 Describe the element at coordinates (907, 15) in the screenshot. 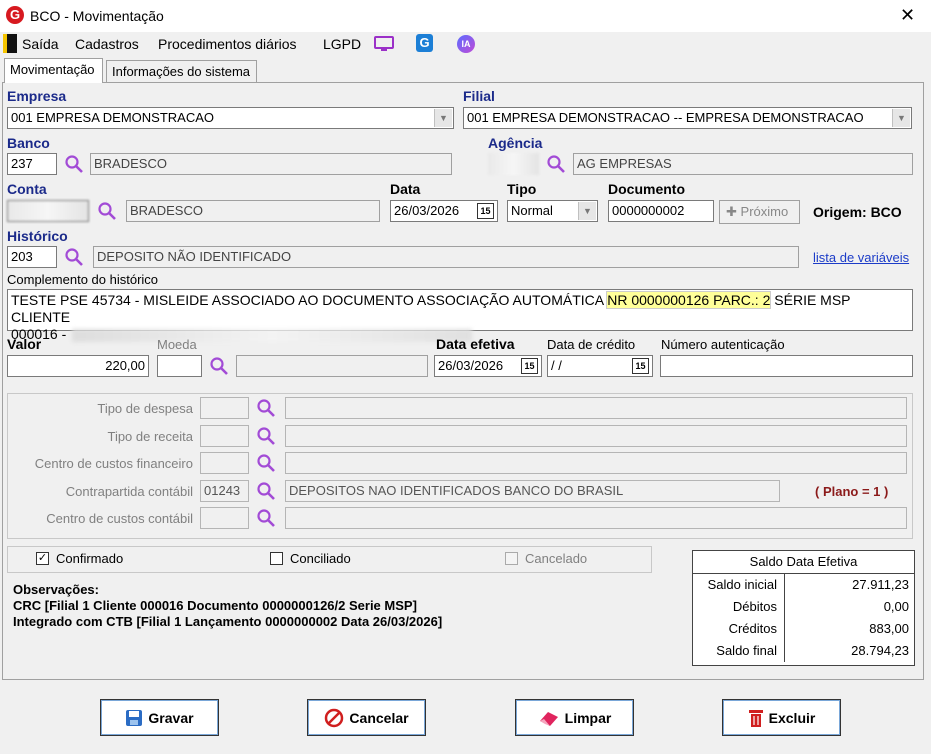

I see `close-icon: ✕` at that location.